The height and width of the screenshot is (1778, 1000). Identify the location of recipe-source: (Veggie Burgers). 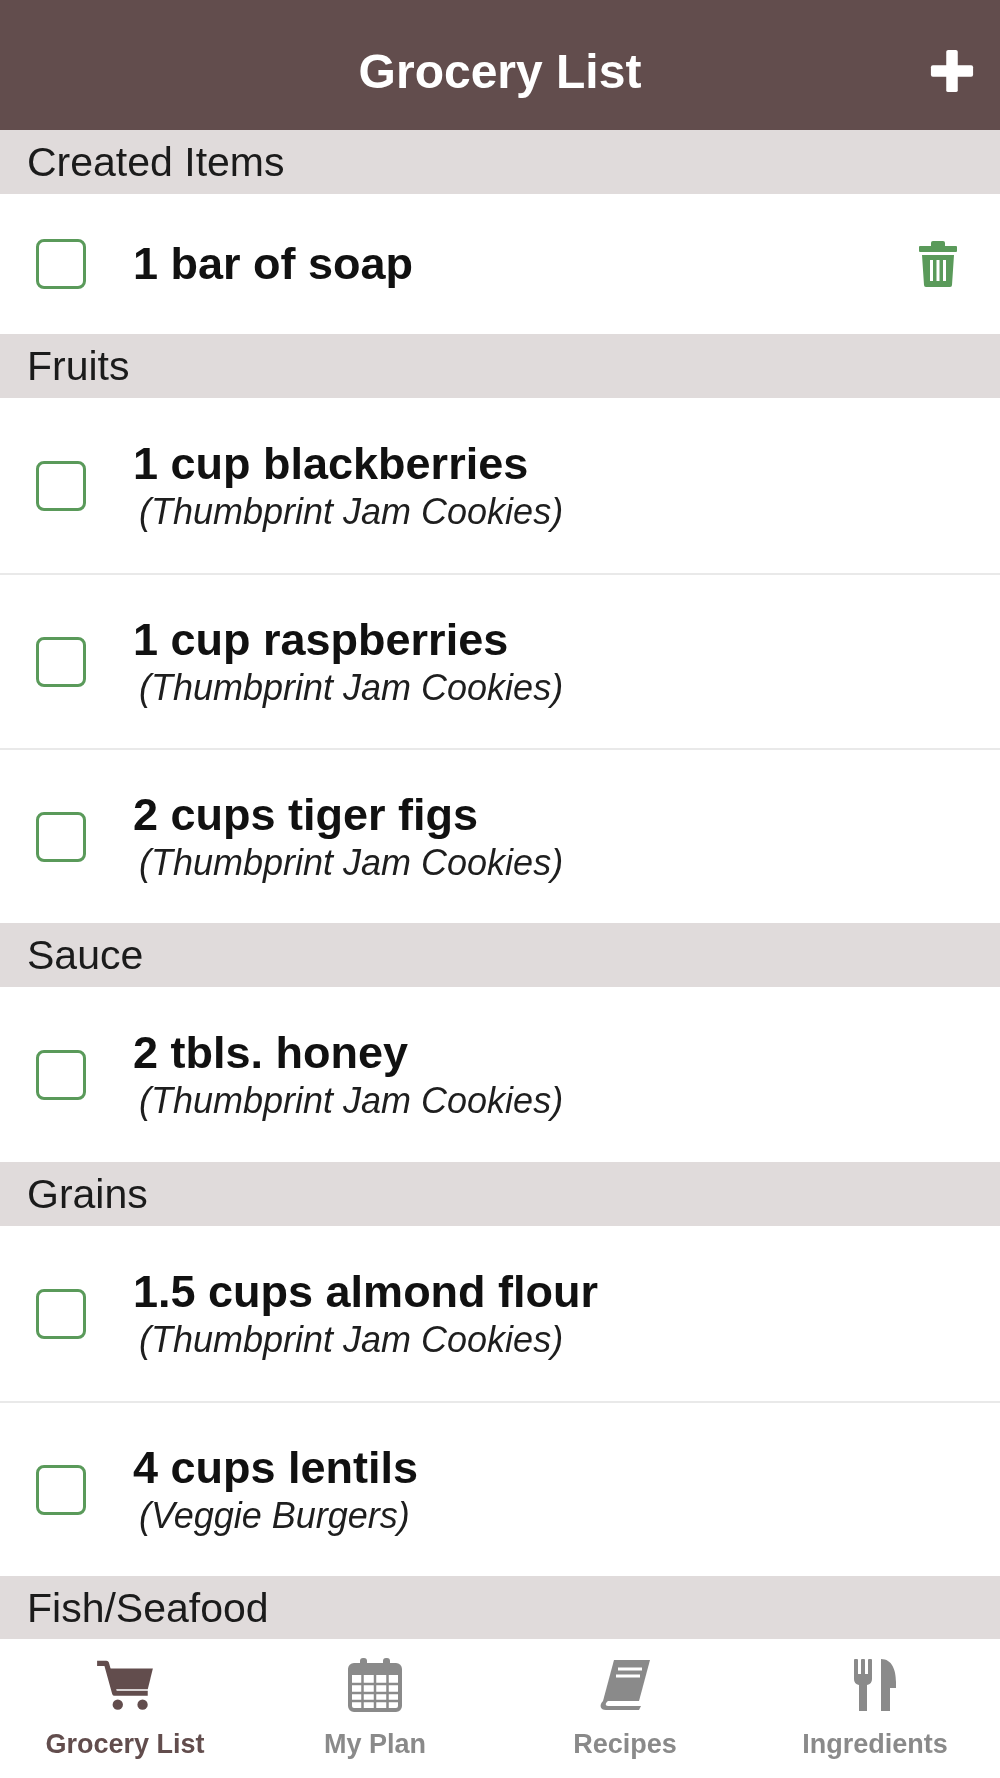
(274, 1515).